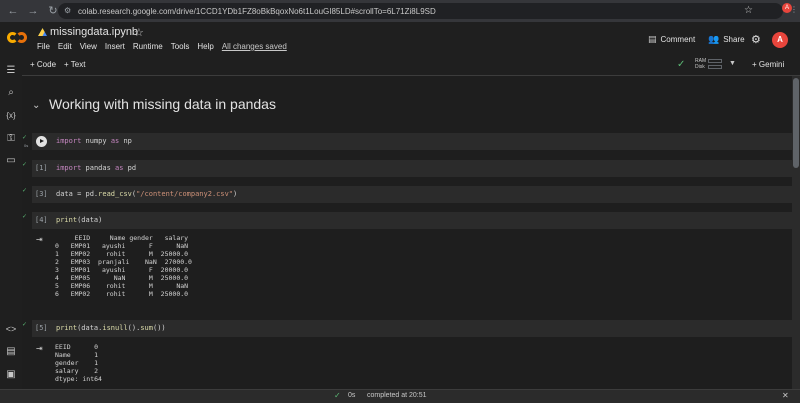  What do you see at coordinates (756, 39) in the screenshot?
I see `gear-icon: ⚙` at bounding box center [756, 39].